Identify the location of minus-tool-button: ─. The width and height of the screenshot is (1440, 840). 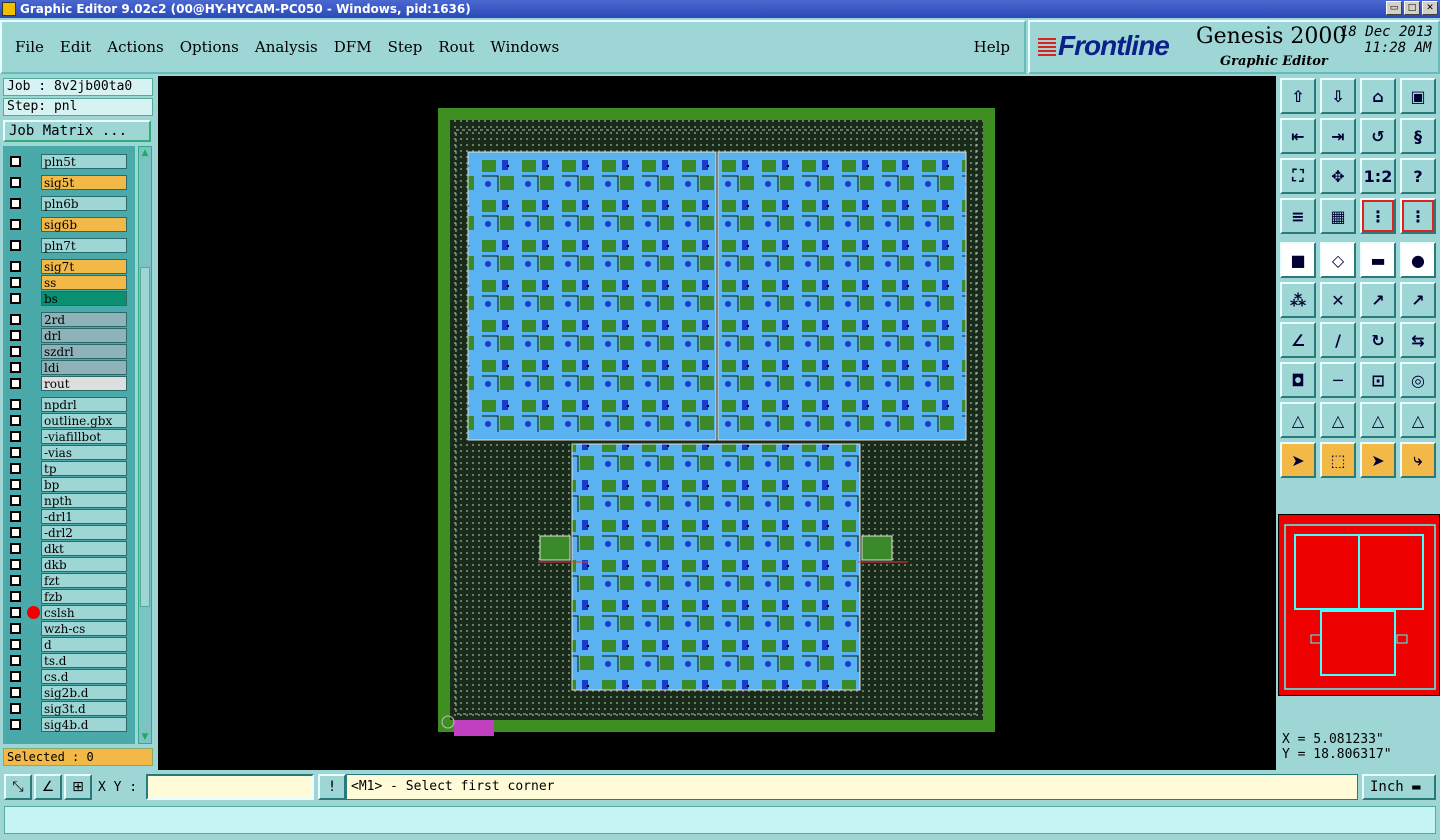
(1338, 380).